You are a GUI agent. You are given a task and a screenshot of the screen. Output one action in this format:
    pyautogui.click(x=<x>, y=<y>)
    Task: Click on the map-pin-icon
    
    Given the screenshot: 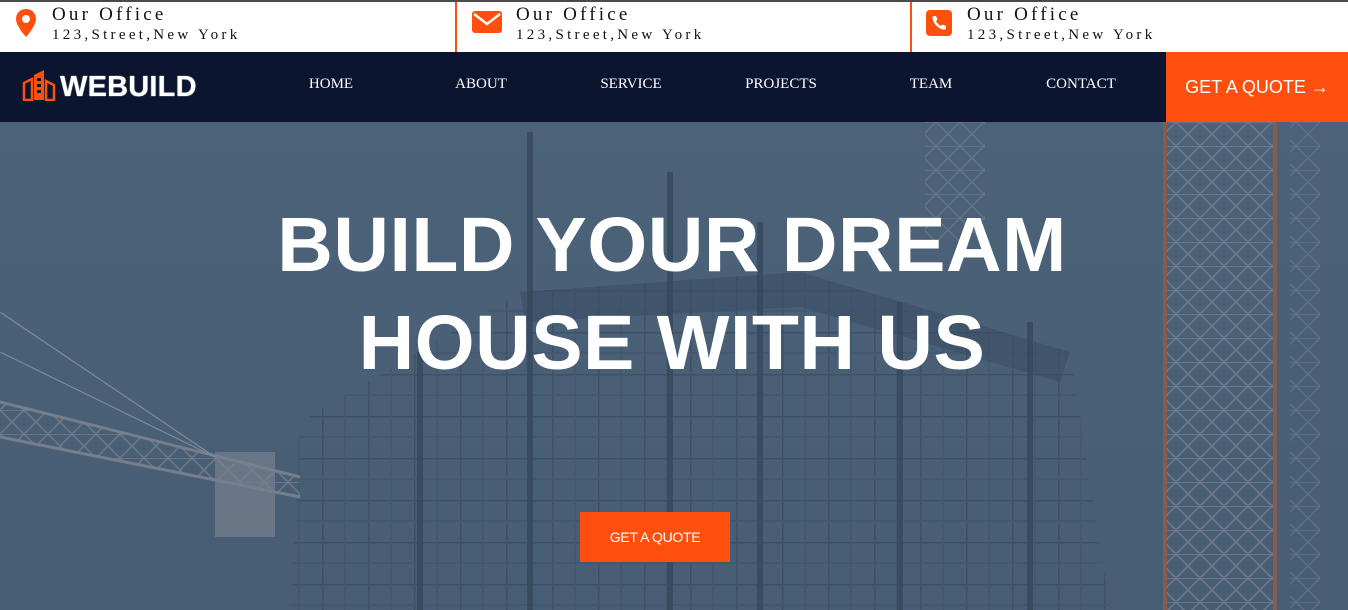 What is the action you would take?
    pyautogui.click(x=26, y=25)
    